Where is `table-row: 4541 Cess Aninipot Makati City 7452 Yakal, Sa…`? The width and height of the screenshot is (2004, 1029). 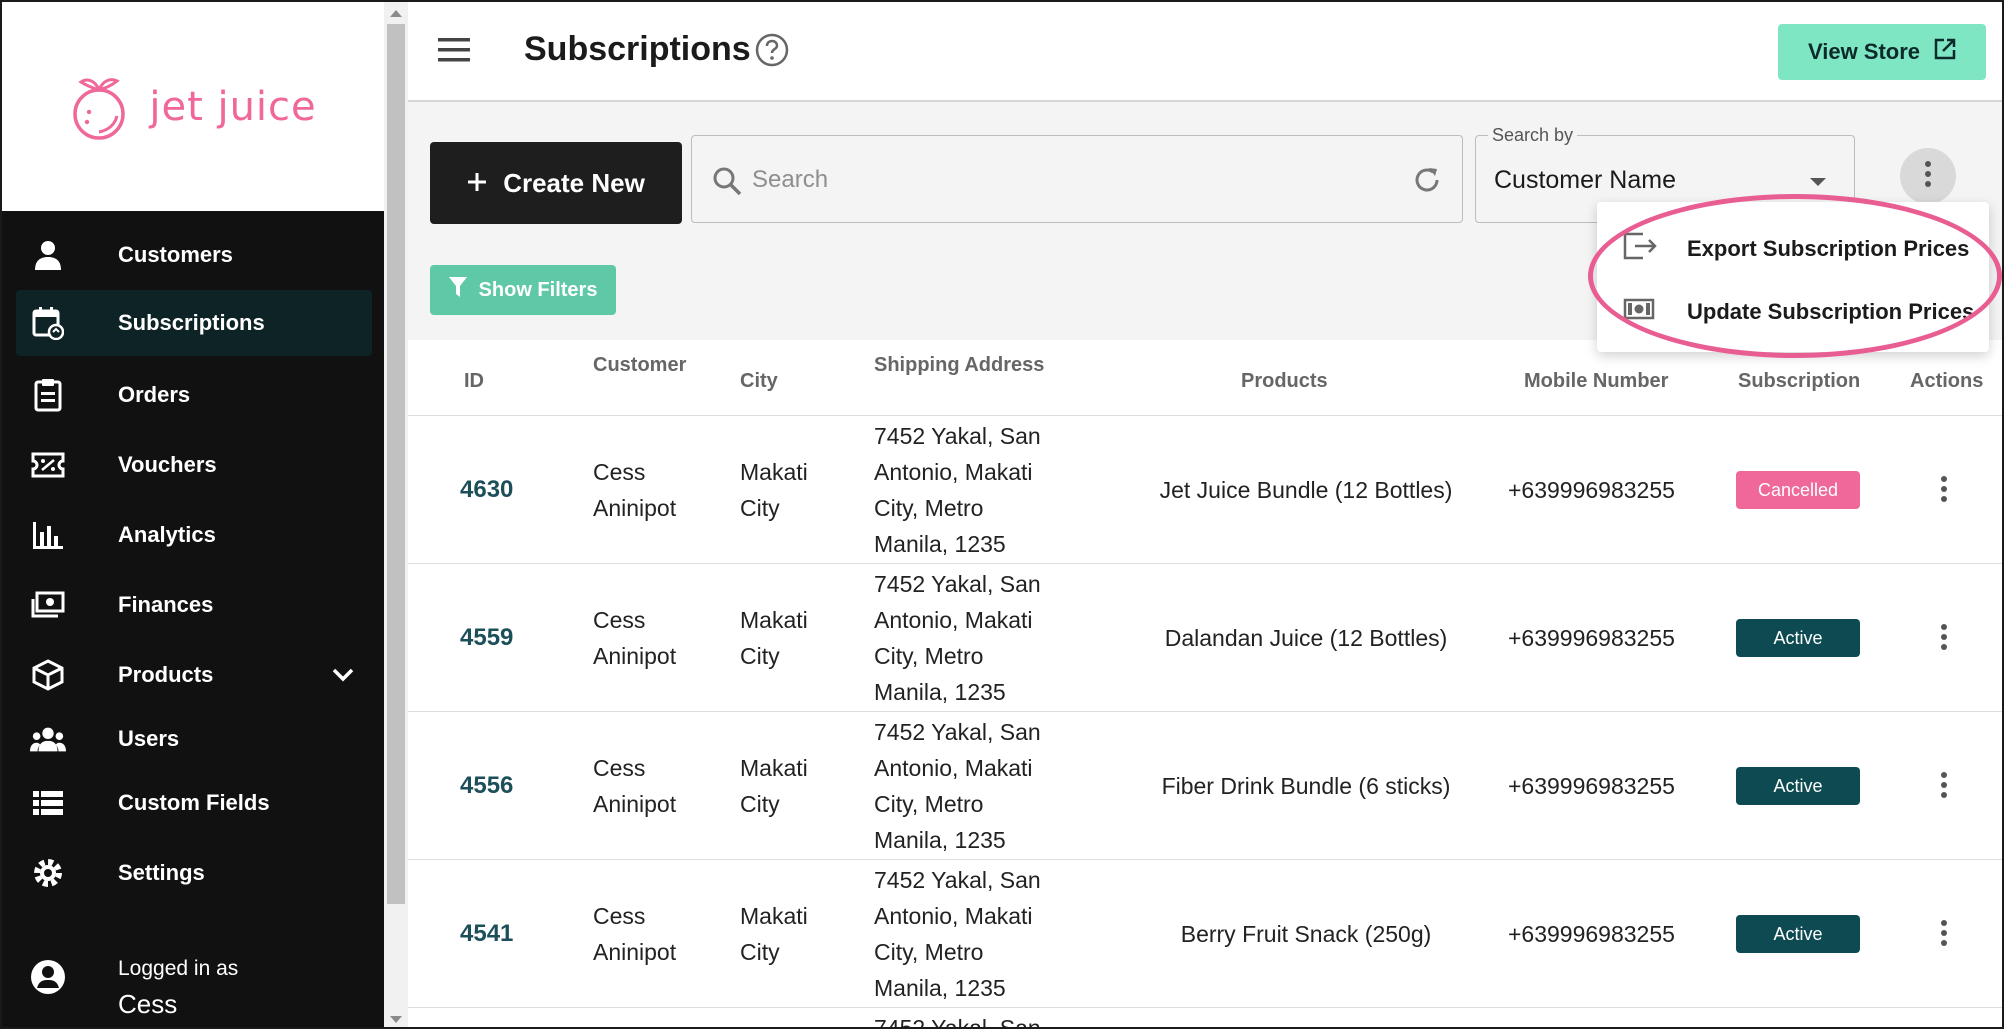
table-row: 4541 Cess Aninipot Makati City 7452 Yakal, Sa… is located at coordinates (1205, 934).